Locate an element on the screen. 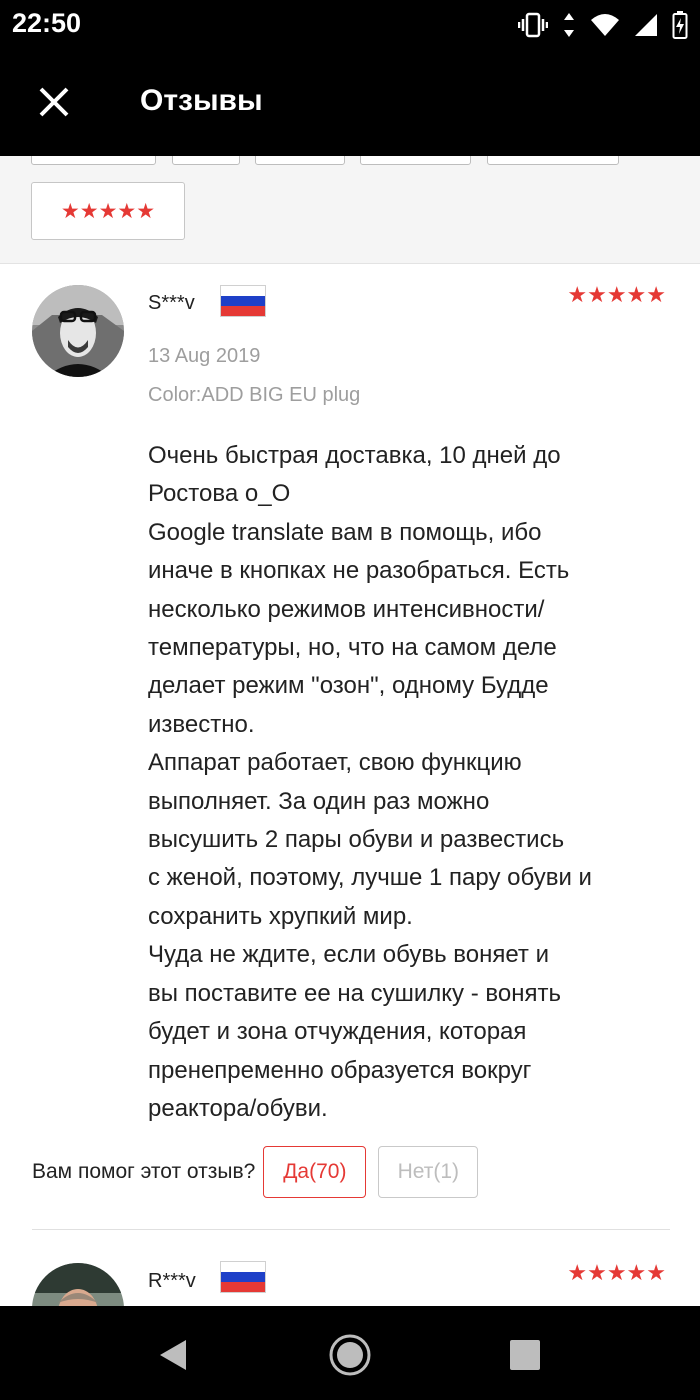  review-author: R***v is located at coordinates (172, 1281).